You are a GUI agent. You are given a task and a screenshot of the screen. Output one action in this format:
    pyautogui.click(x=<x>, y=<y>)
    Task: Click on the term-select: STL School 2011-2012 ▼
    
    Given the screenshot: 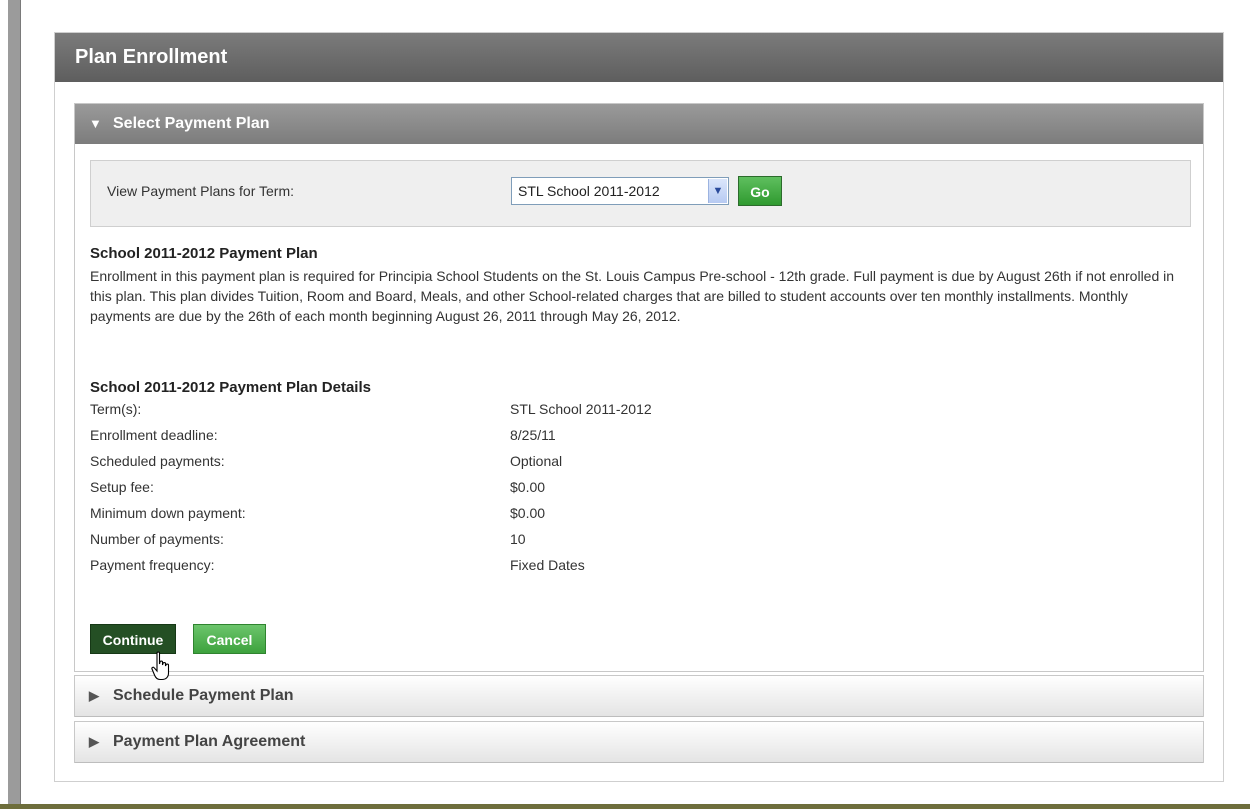 What is the action you would take?
    pyautogui.click(x=620, y=191)
    